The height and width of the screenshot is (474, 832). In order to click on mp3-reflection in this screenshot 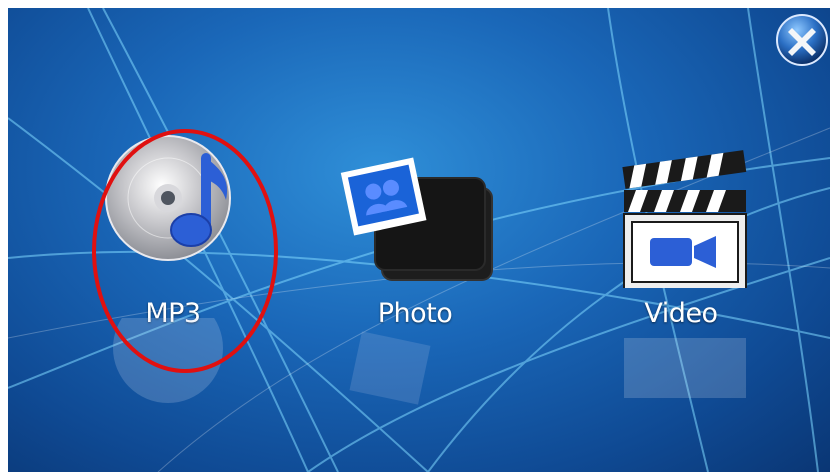, I will do `click(168, 360)`.